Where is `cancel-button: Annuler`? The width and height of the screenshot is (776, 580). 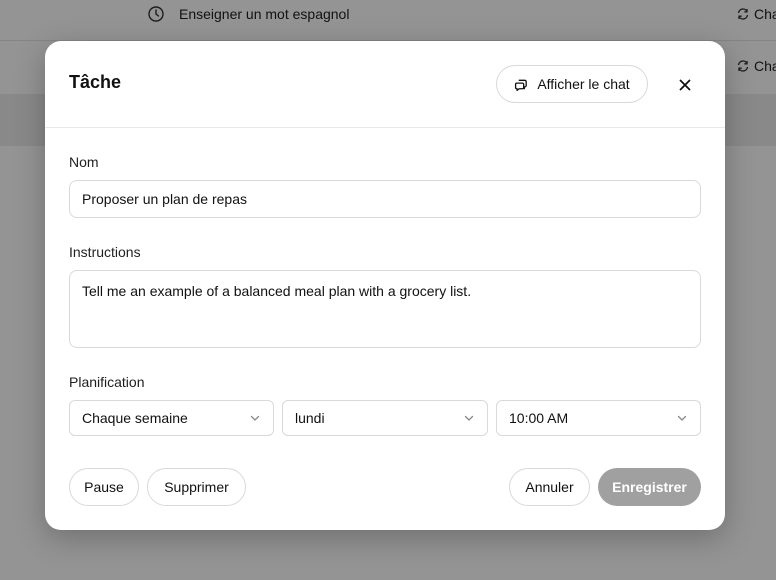
cancel-button: Annuler is located at coordinates (549, 487).